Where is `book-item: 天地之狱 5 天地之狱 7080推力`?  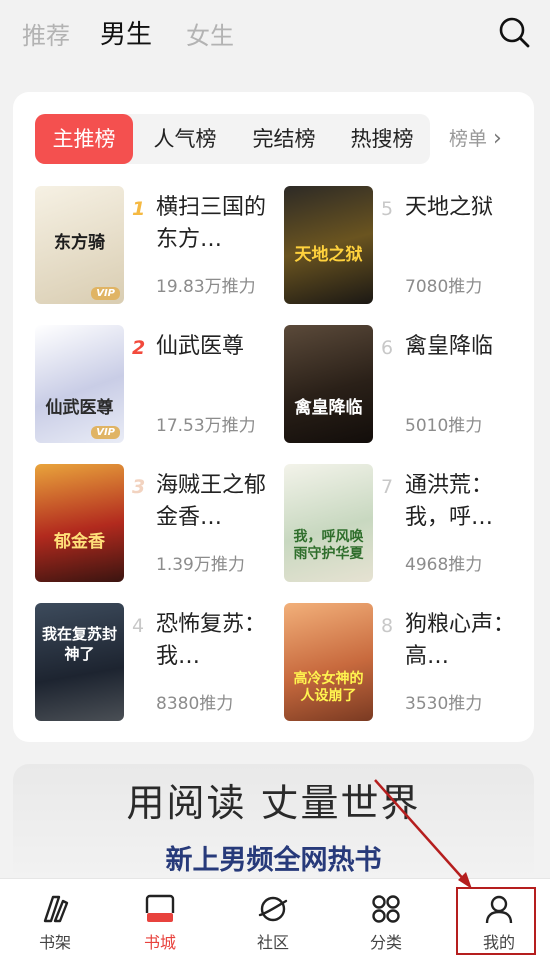
book-item: 天地之狱 5 天地之狱 7080推力 is located at coordinates (404, 245).